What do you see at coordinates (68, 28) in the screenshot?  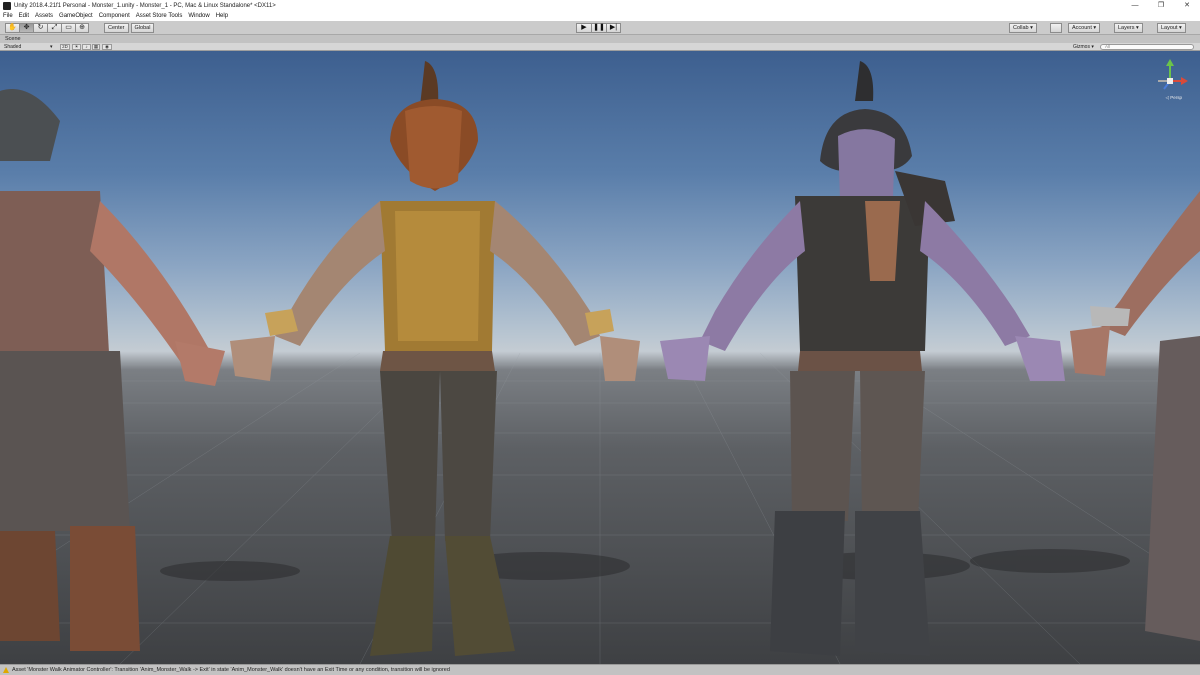 I see `rect-tool-icon: ▭` at bounding box center [68, 28].